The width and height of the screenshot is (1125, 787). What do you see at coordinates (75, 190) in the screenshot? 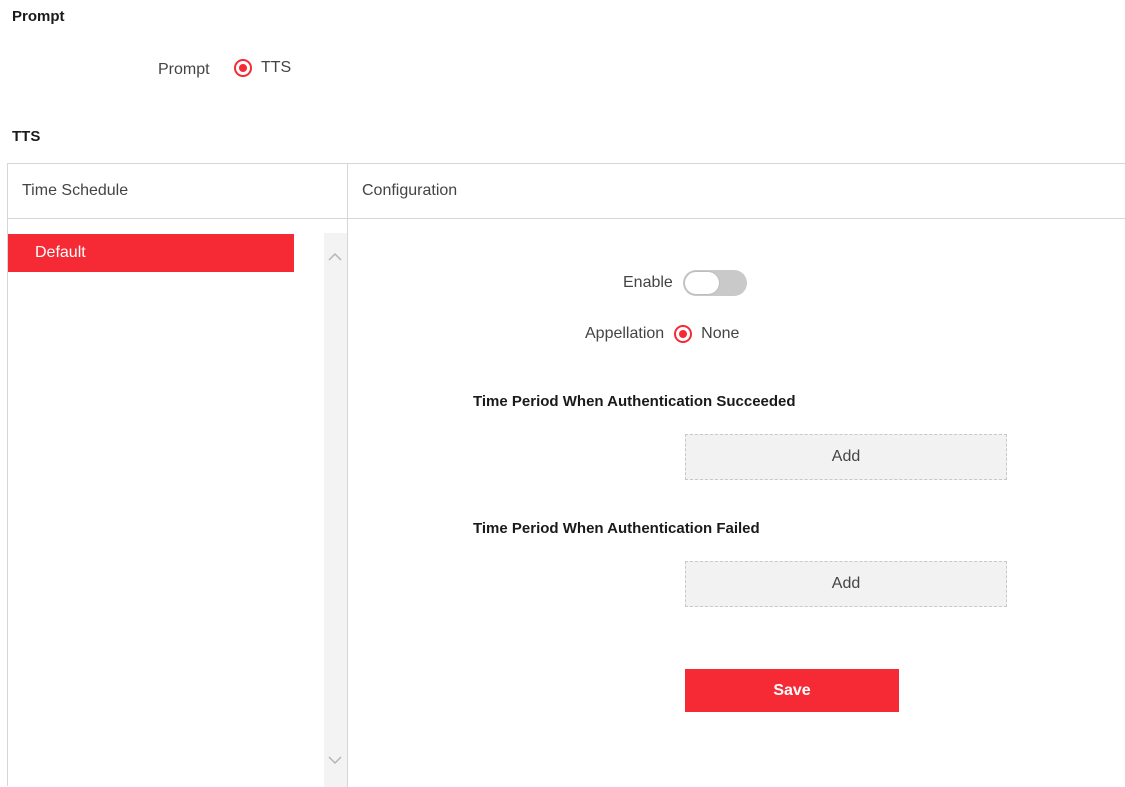
I see `column-header-time-schedule: Time Schedule` at bounding box center [75, 190].